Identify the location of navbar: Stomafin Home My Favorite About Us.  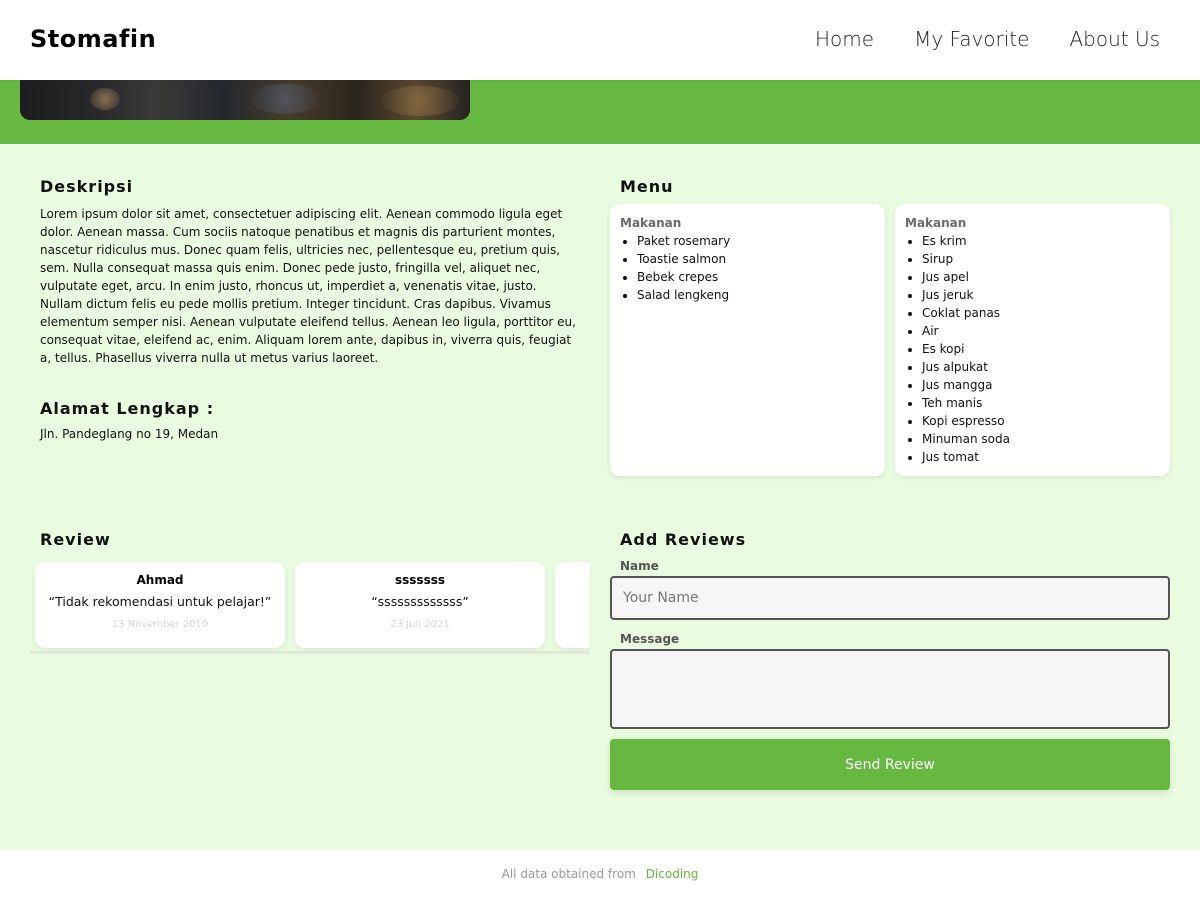
(600, 40).